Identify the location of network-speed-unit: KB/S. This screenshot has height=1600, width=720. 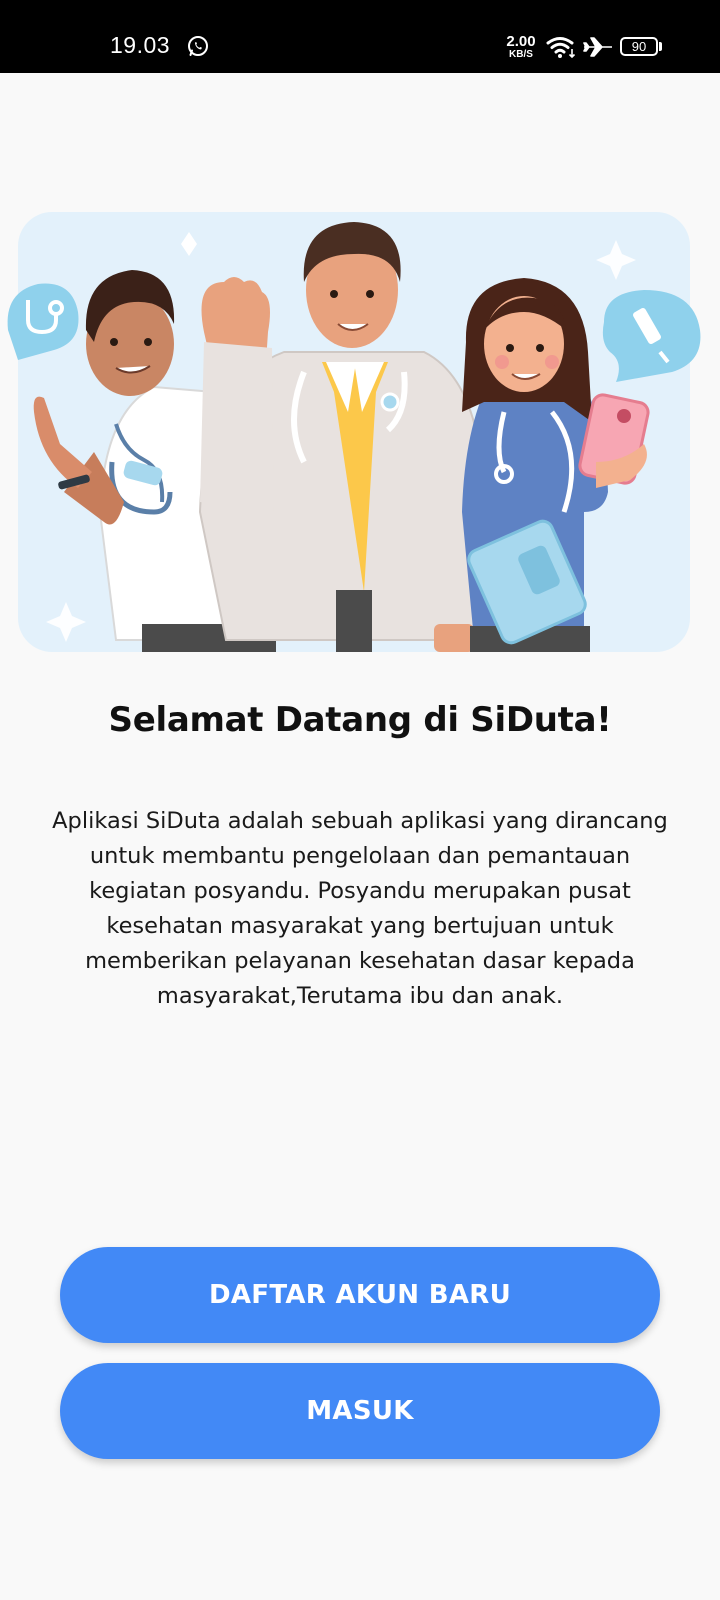
(521, 54).